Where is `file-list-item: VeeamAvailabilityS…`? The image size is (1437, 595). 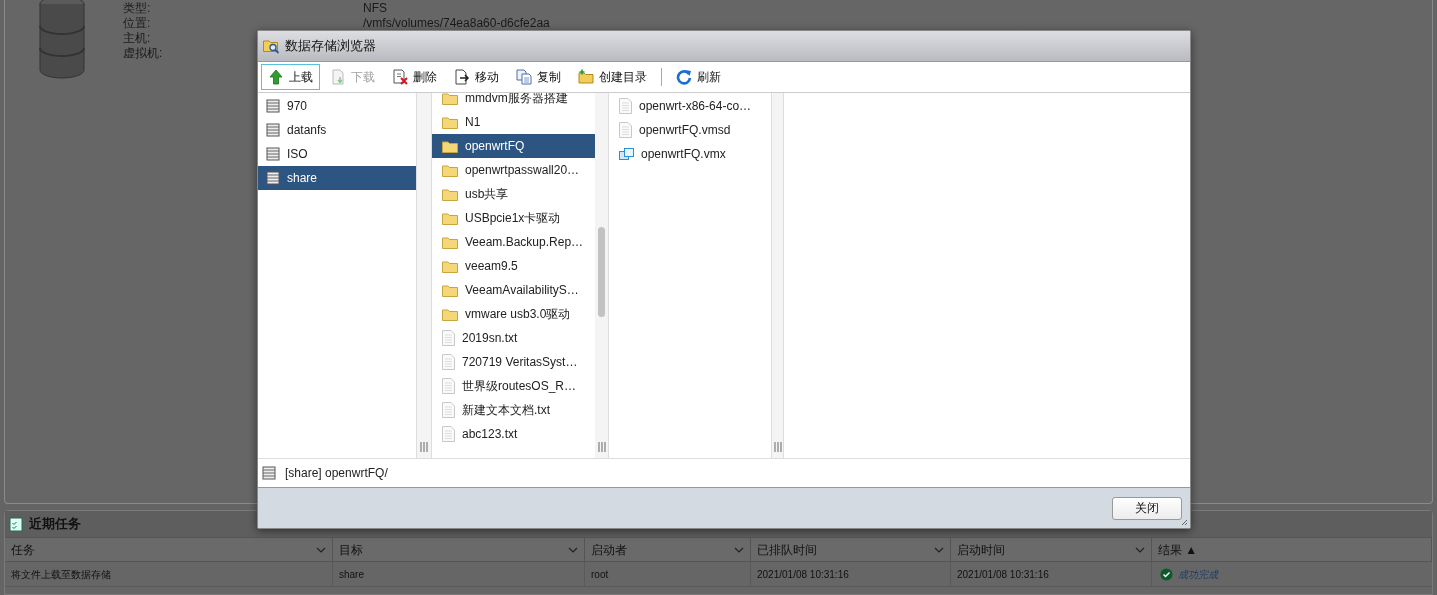 file-list-item: VeeamAvailabilityS… is located at coordinates (513, 290).